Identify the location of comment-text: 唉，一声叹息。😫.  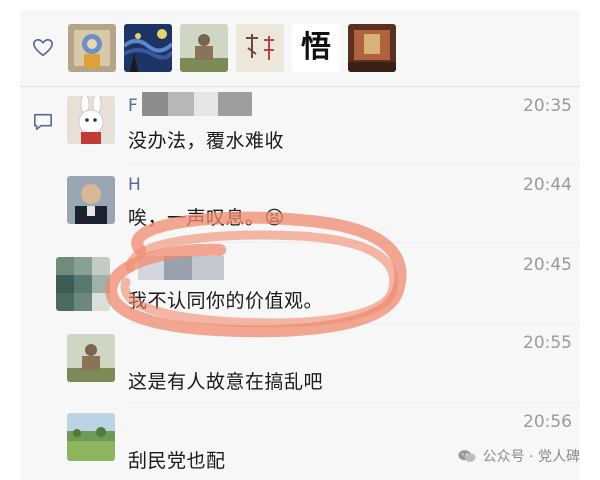
(206, 216).